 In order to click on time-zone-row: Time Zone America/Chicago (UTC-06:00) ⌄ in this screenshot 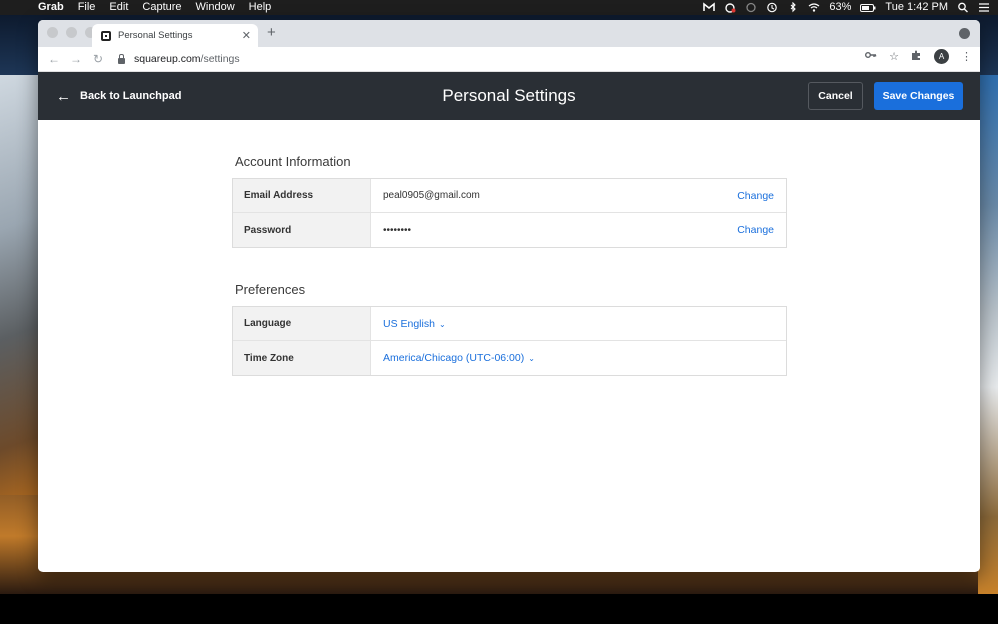, I will do `click(509, 358)`.